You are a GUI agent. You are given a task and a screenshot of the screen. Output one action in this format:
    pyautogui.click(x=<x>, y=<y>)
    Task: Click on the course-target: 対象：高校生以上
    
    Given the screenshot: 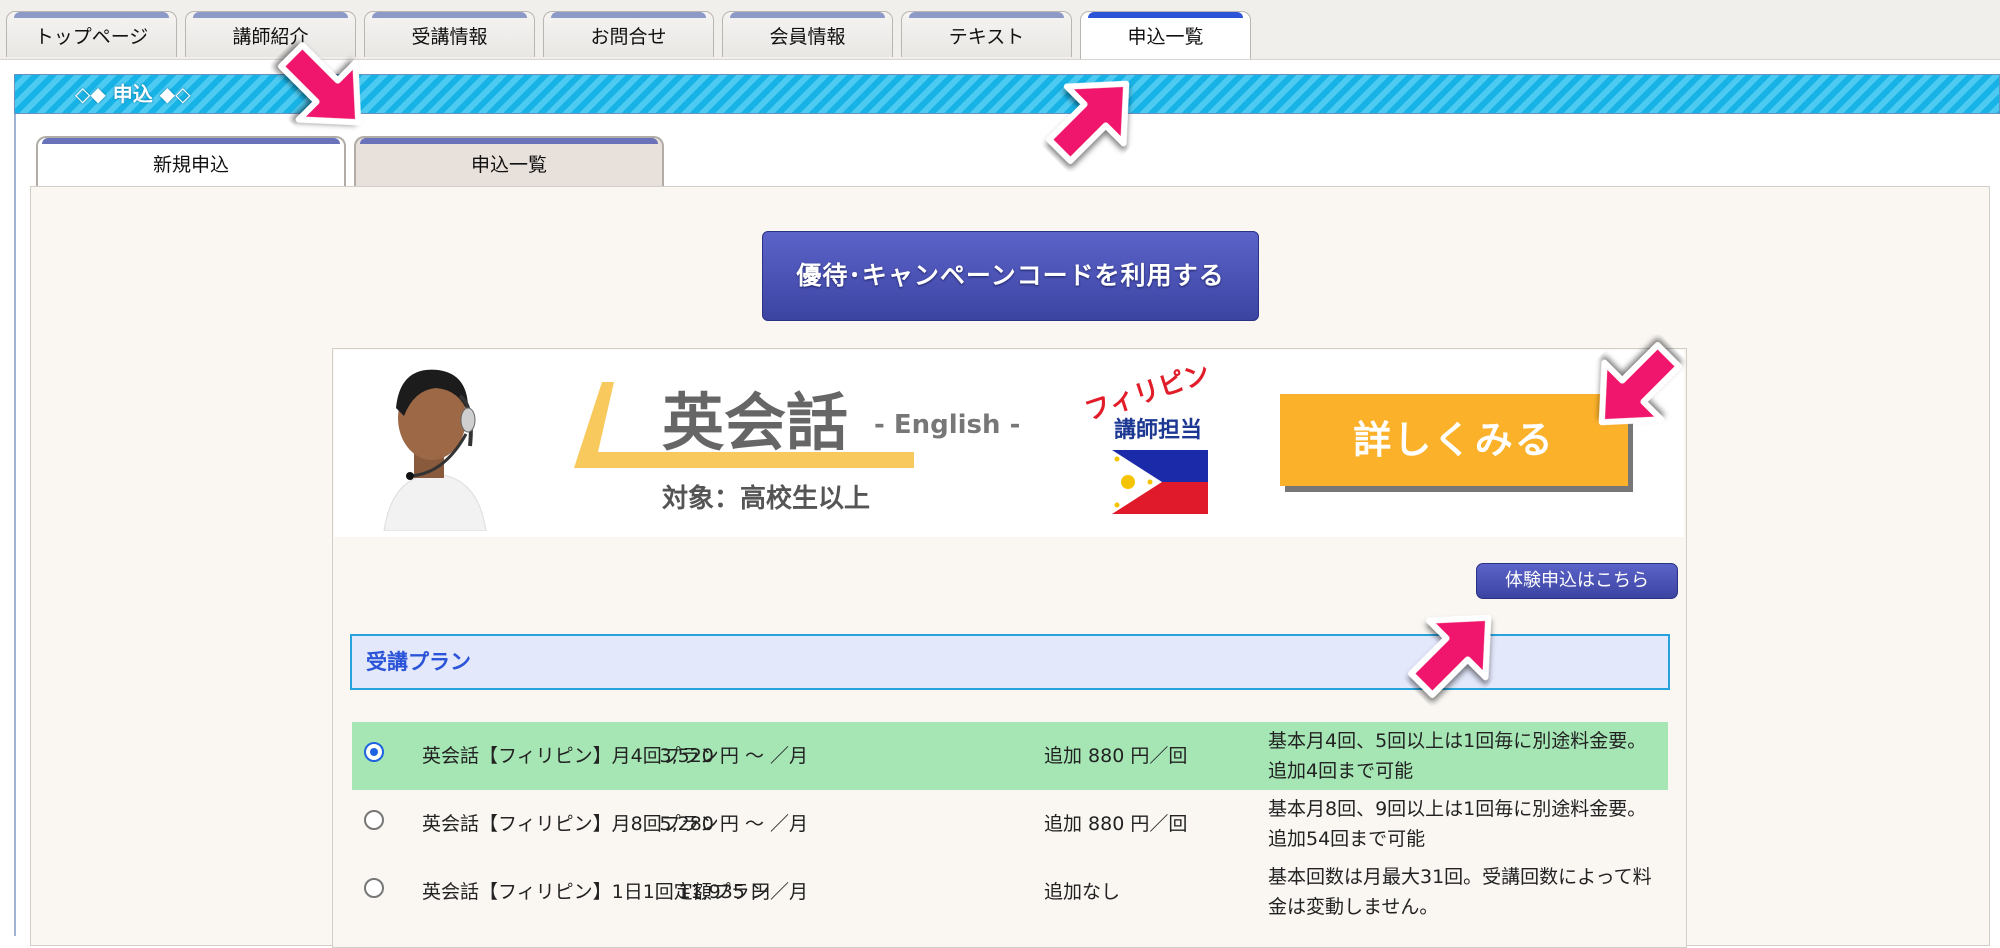 What is the action you would take?
    pyautogui.click(x=766, y=499)
    